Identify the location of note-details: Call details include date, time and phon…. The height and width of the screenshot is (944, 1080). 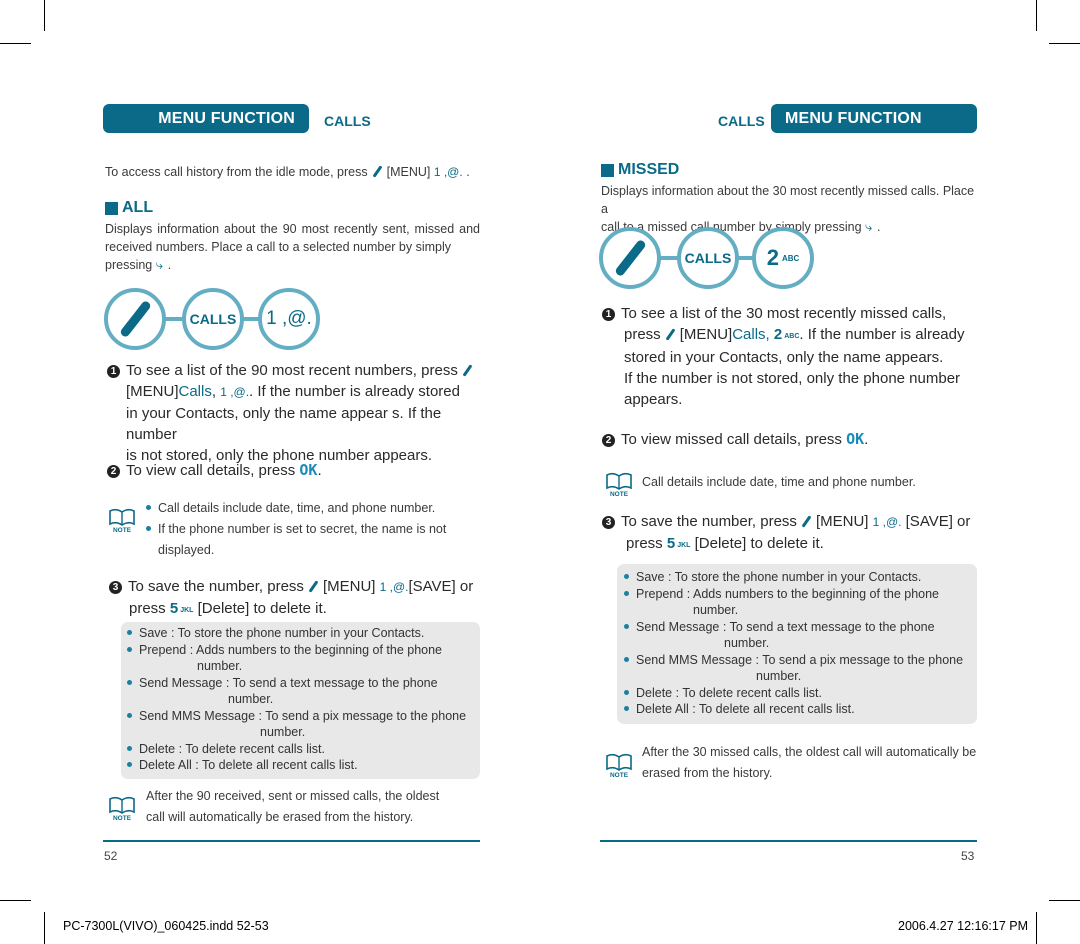
(779, 482).